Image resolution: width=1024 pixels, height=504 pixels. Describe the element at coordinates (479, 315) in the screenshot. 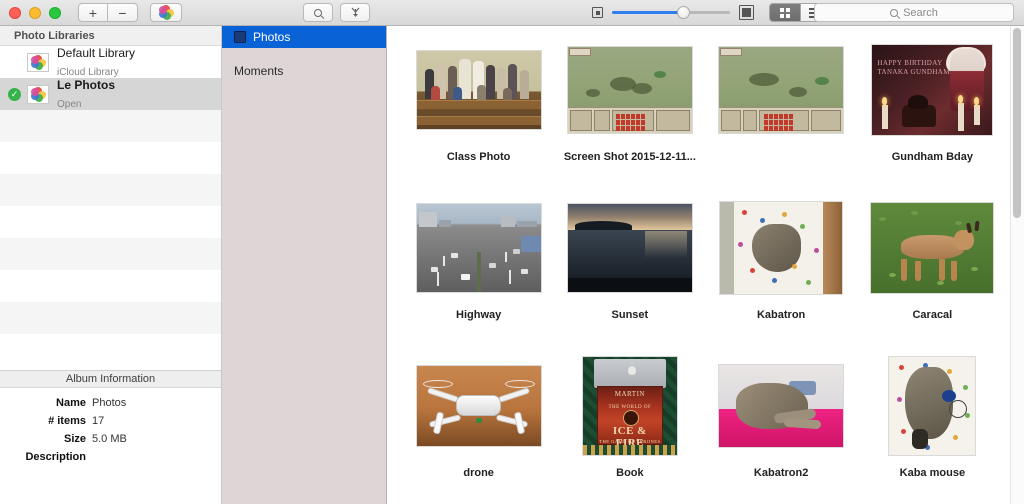

I see `photo-caption: Highway` at that location.